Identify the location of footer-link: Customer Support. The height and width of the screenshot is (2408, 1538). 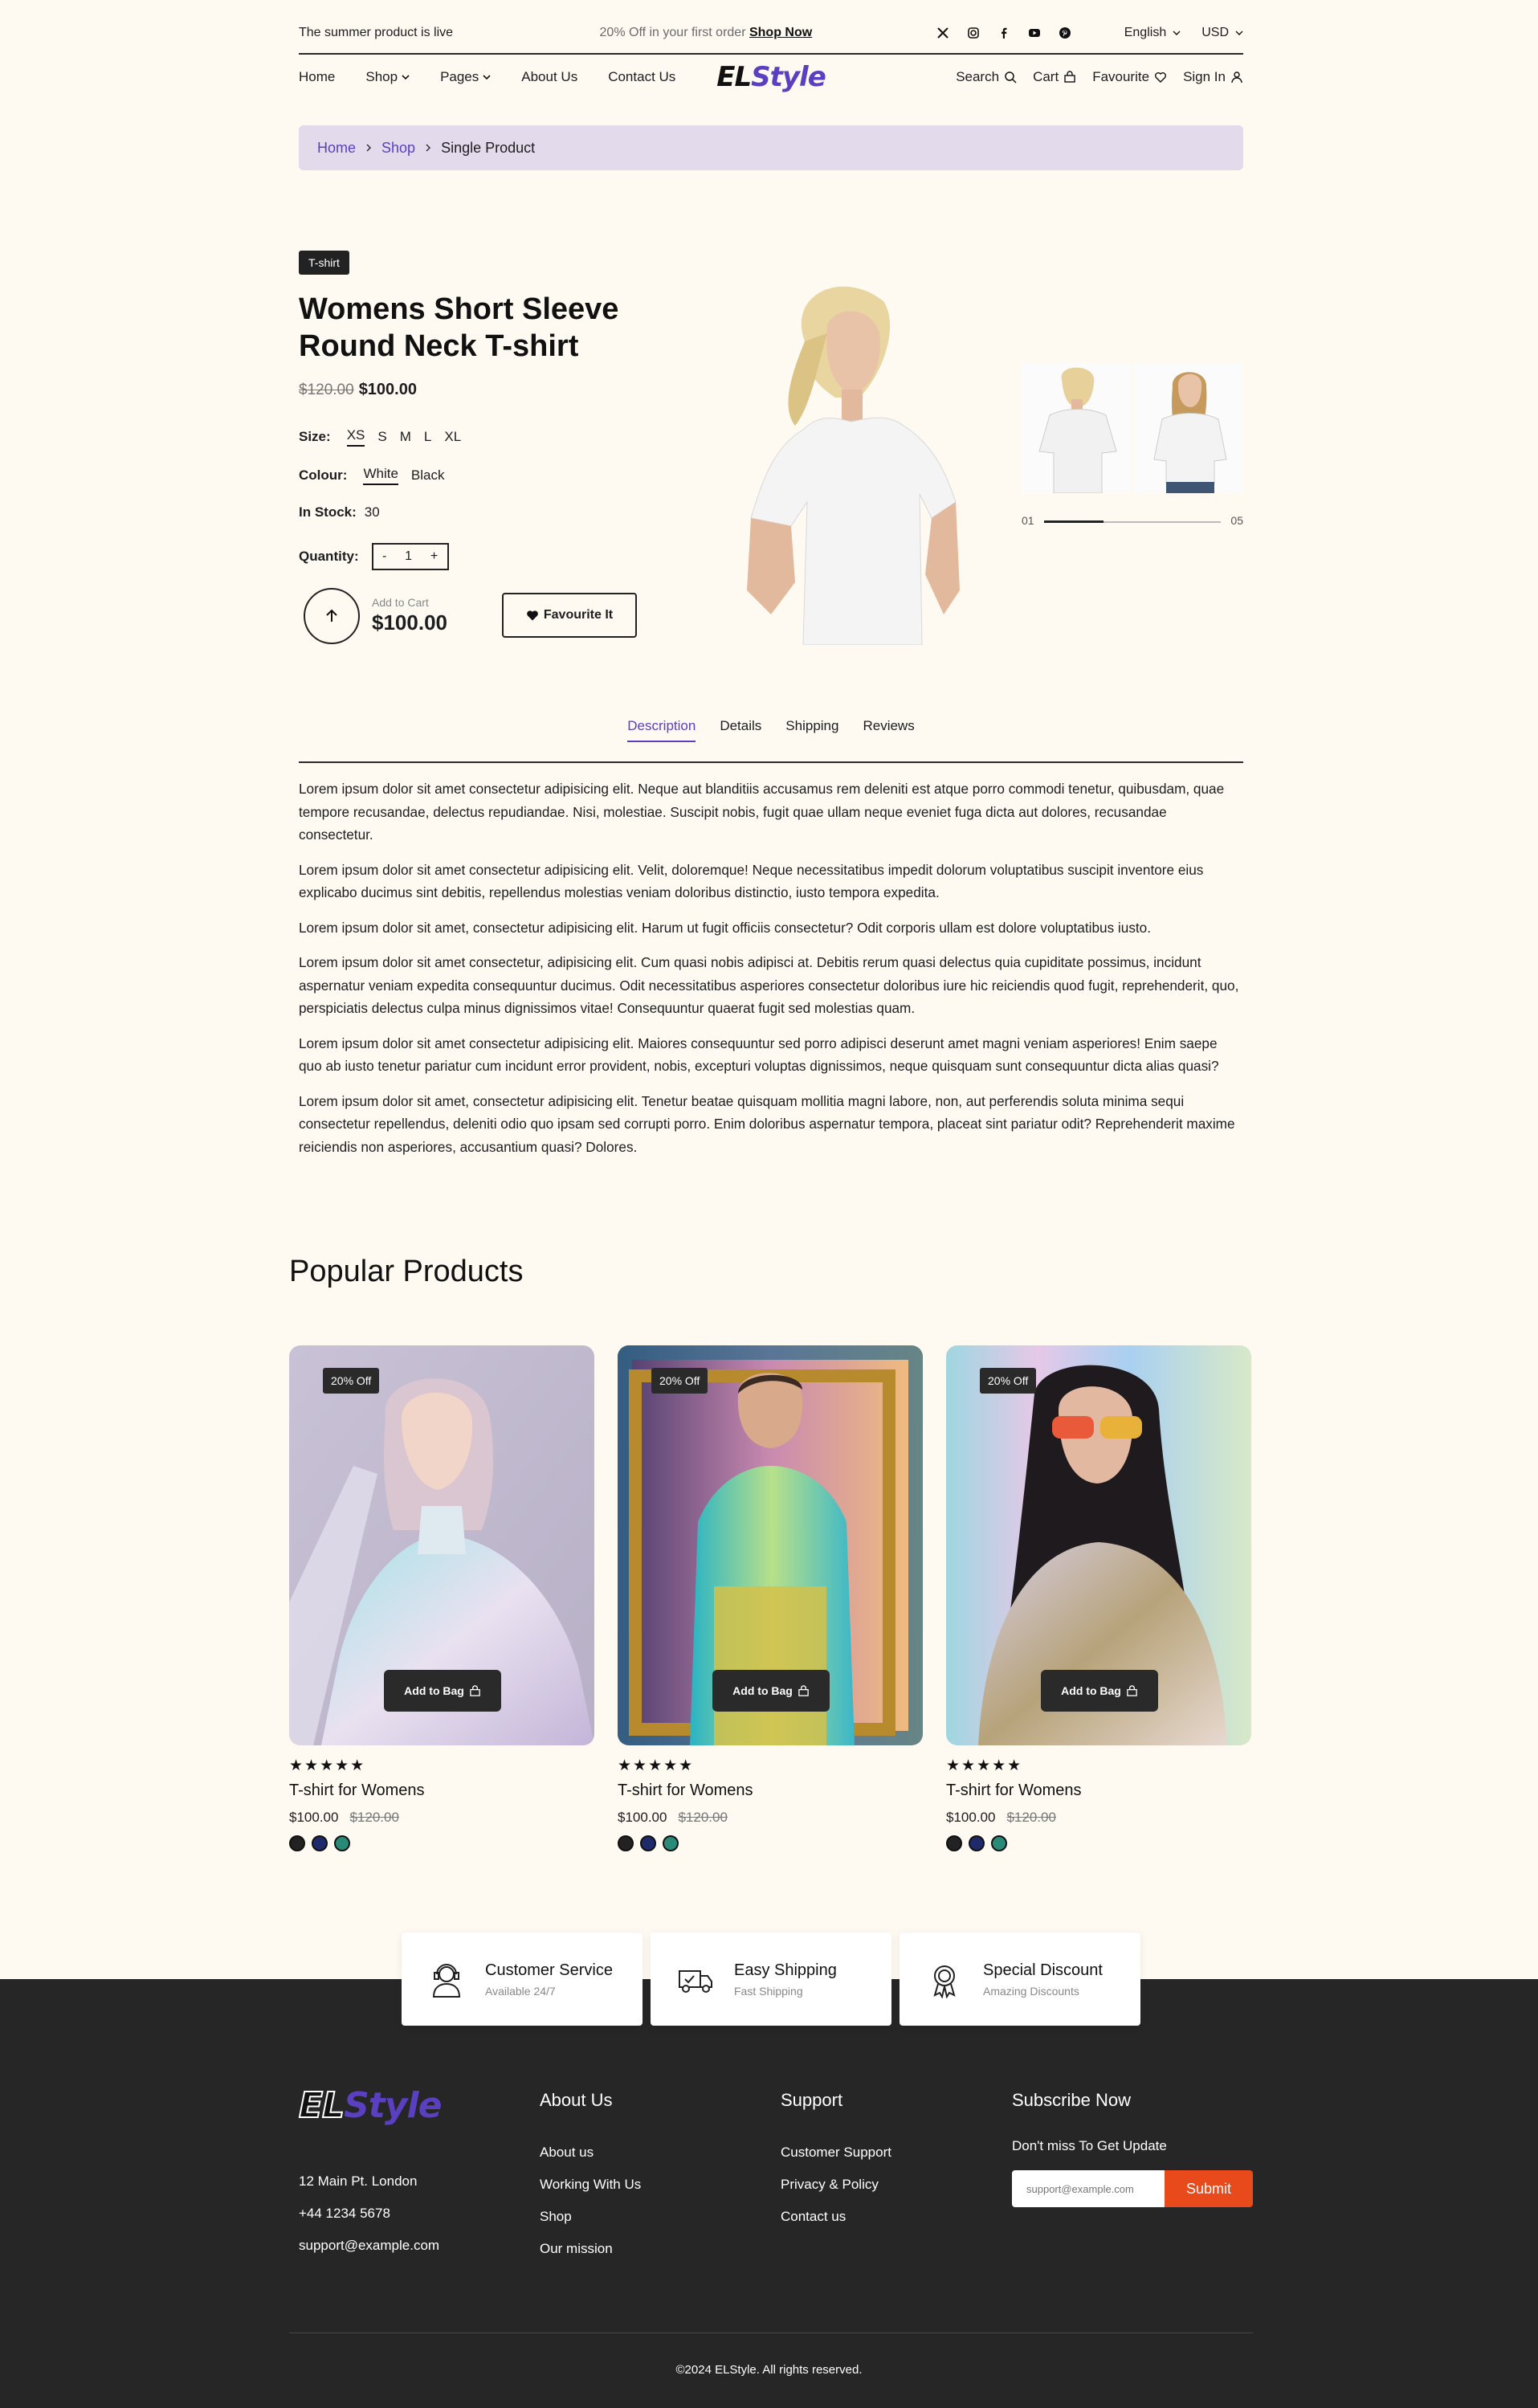
(836, 2153).